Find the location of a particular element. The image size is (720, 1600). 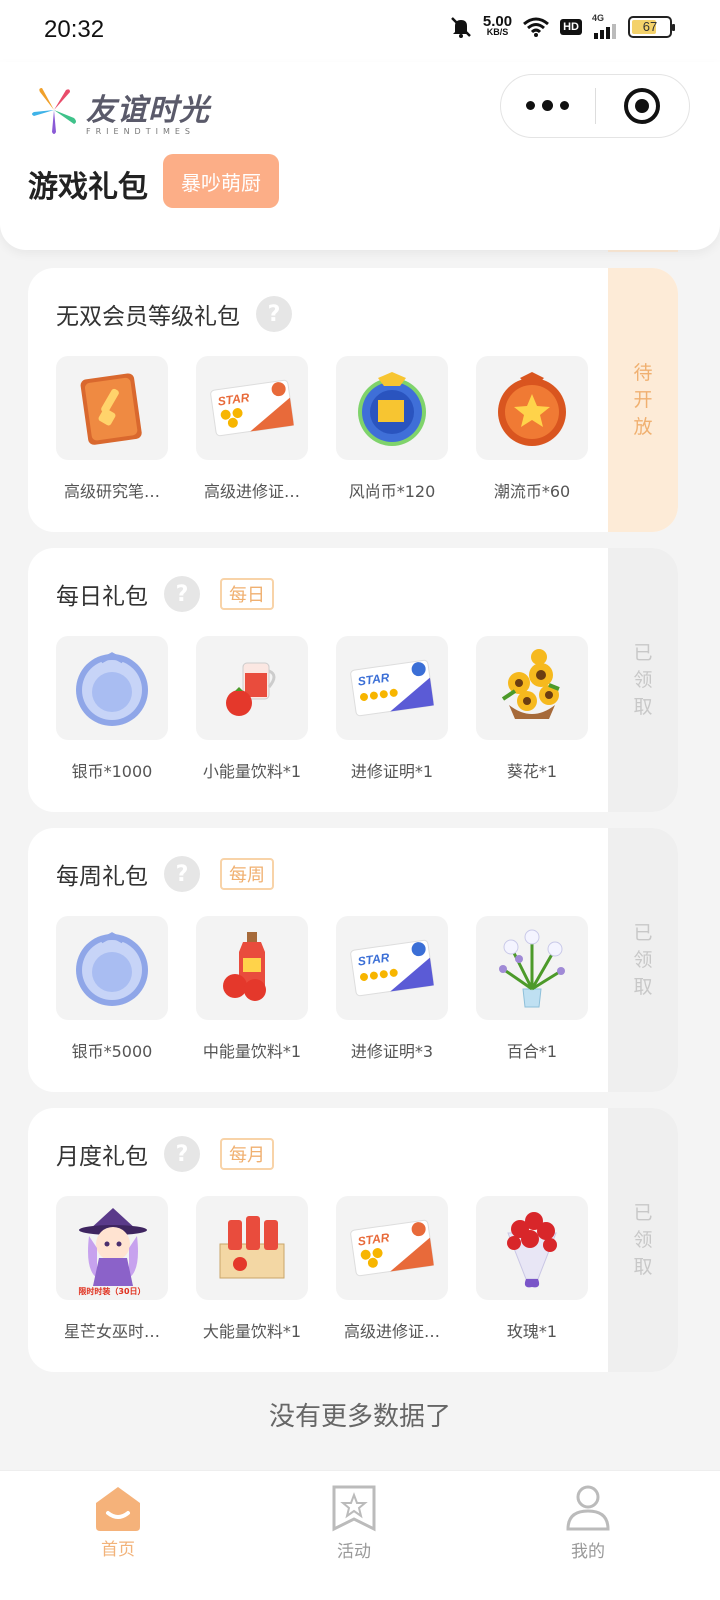

gift-item: 葵花*1 is located at coordinates (532, 709).